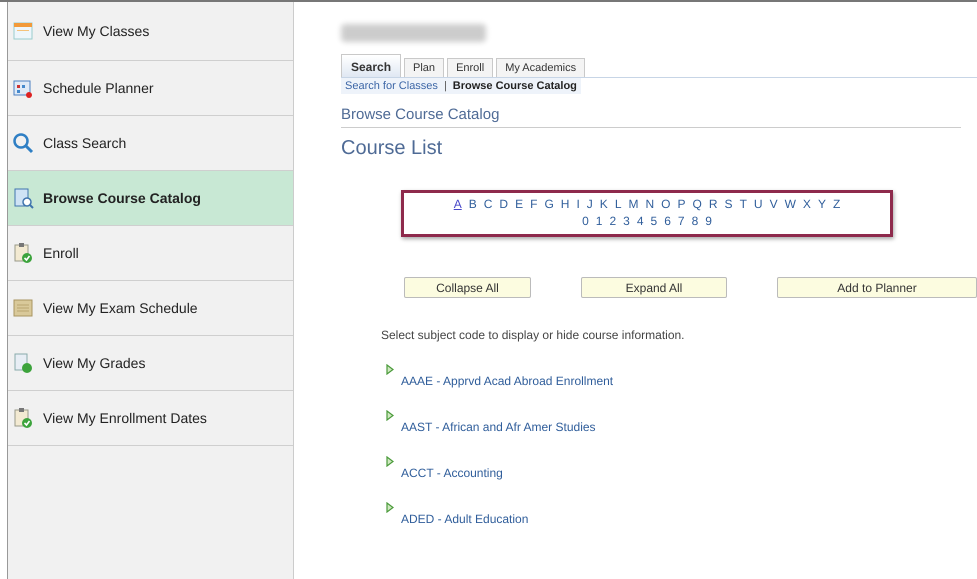  What do you see at coordinates (534, 204) in the screenshot?
I see `letter-link: F` at bounding box center [534, 204].